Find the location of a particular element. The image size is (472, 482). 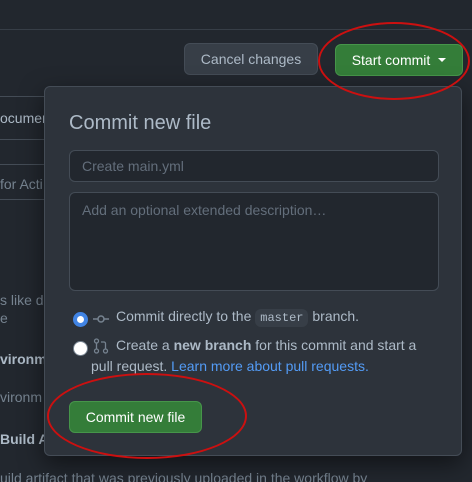

popover-title: Commit new file is located at coordinates (140, 123).